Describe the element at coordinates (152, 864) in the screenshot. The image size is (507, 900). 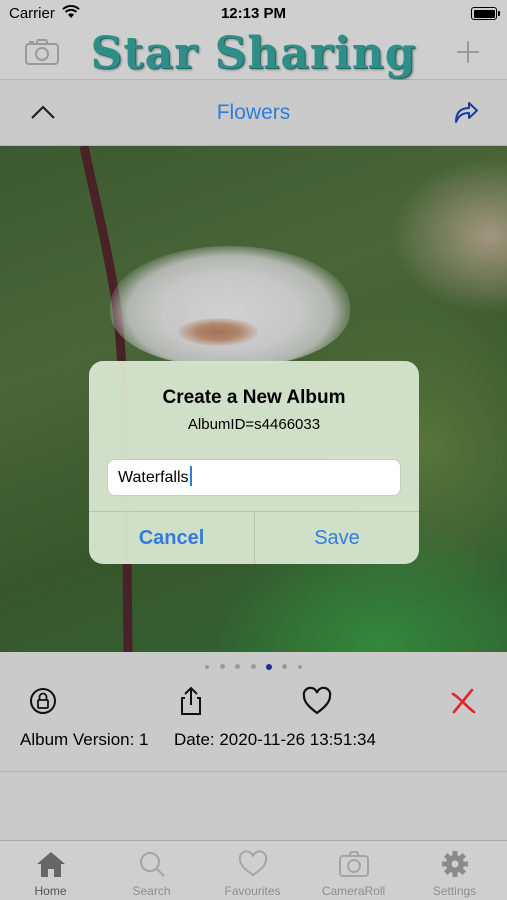
I see `search-icon` at that location.